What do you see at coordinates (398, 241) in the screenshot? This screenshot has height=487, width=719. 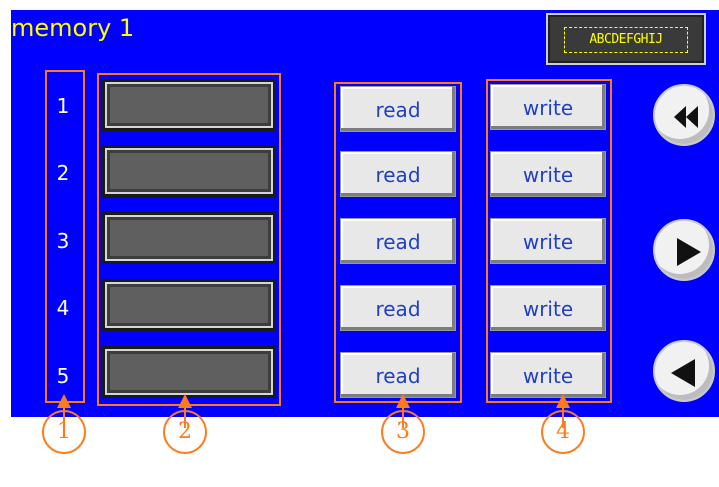 I see `read-button-3: read` at bounding box center [398, 241].